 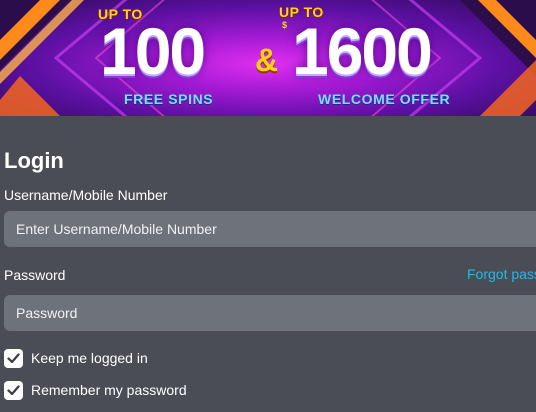 I want to click on keep-logged-in-checkbox, so click(x=13, y=358).